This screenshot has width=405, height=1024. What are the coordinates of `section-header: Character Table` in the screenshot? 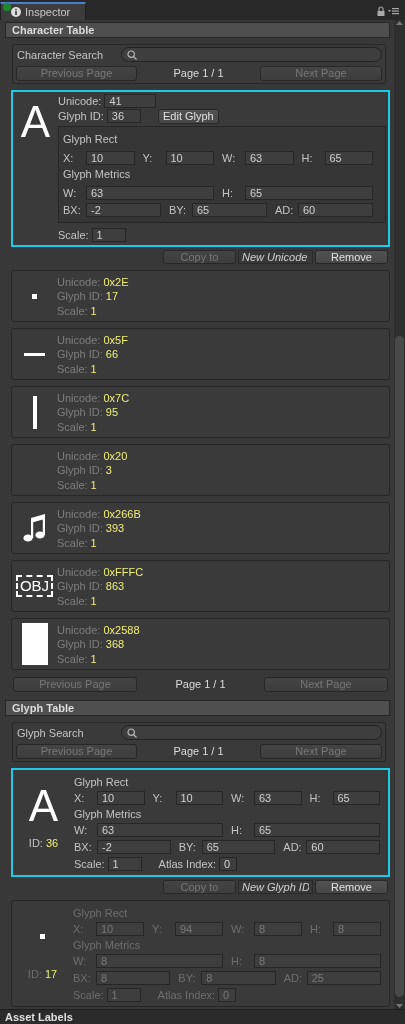 It's located at (197, 30).